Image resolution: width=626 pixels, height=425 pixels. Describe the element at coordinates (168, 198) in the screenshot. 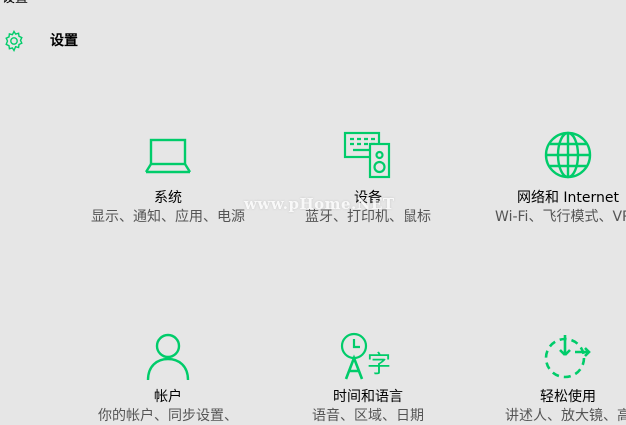

I see `tile-system-label: 系统` at that location.